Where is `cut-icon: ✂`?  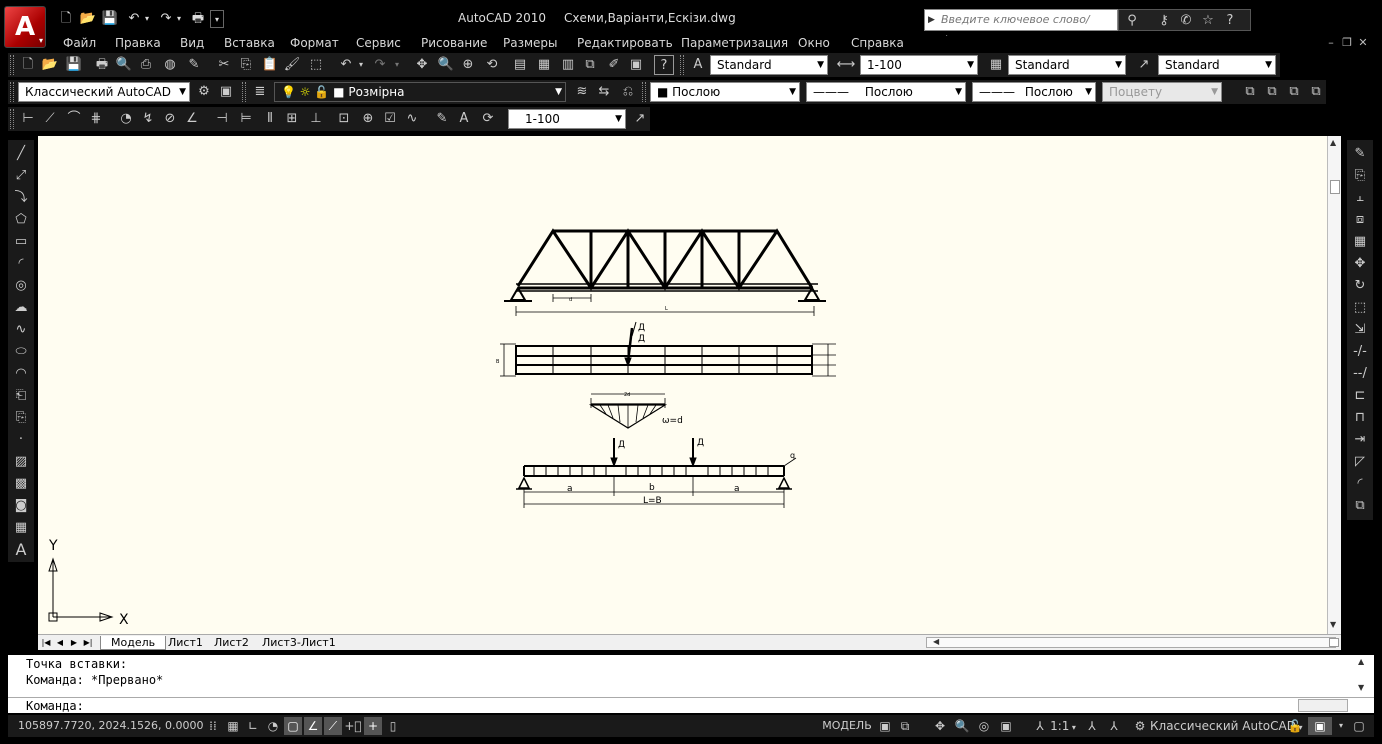 cut-icon: ✂ is located at coordinates (224, 65).